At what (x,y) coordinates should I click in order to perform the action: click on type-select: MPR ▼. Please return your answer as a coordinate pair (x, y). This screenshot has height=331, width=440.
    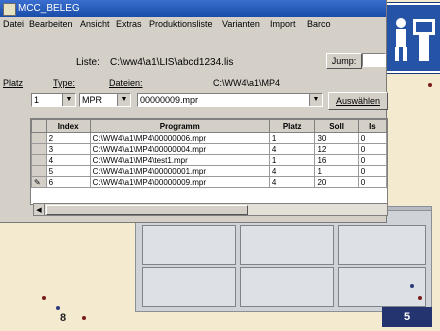
    Looking at the image, I should click on (105, 100).